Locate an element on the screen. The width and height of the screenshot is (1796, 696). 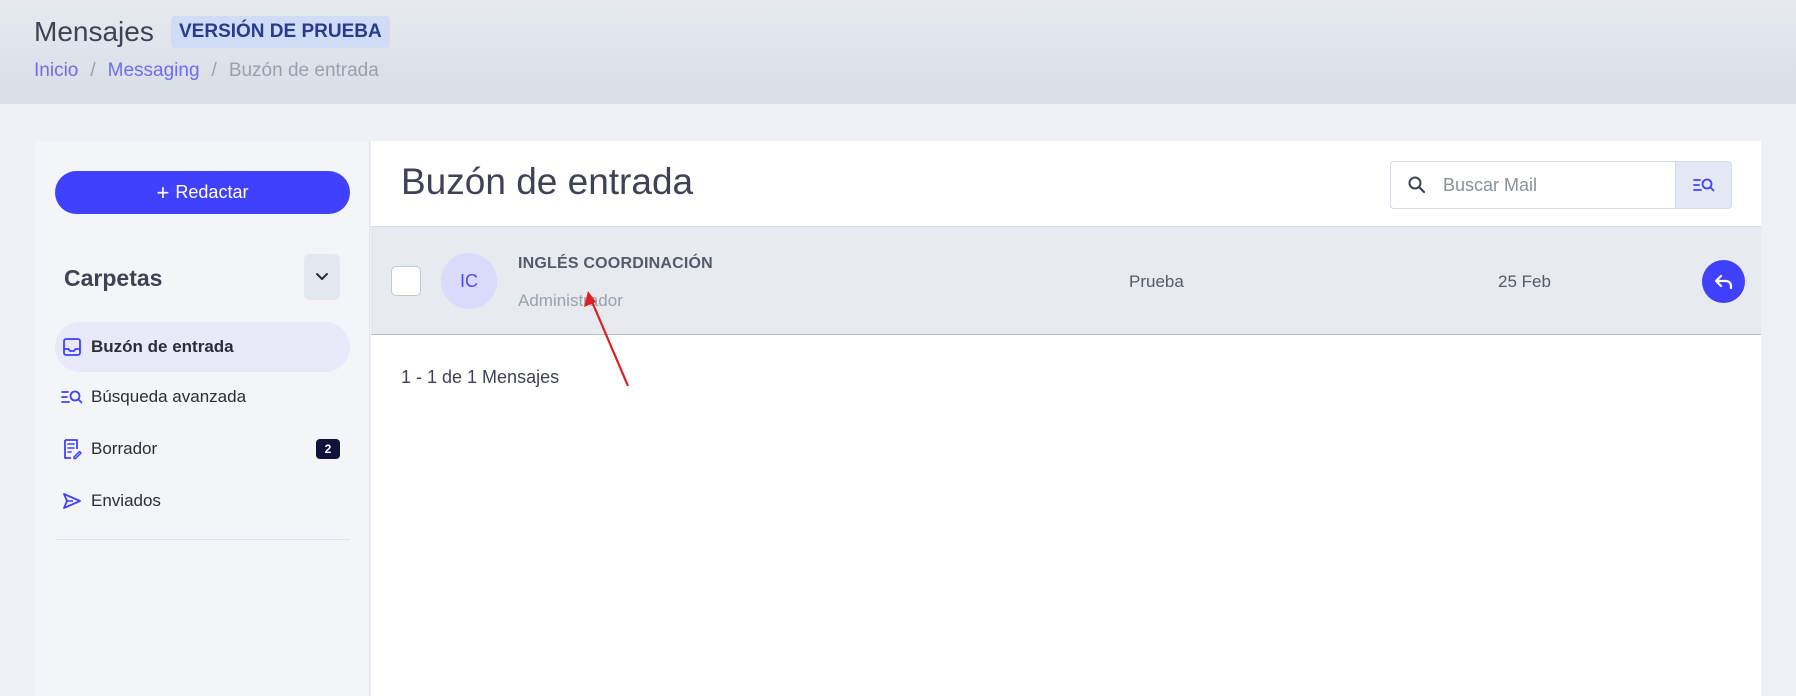
inbox-icon is located at coordinates (72, 347).